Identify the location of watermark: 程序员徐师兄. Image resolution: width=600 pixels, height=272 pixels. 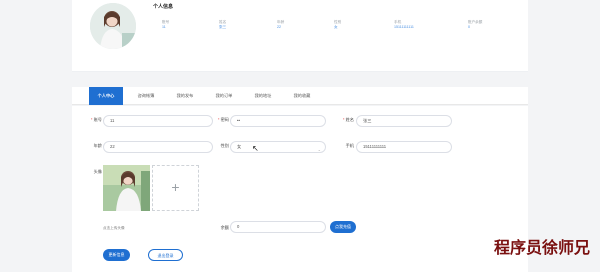
(541, 247).